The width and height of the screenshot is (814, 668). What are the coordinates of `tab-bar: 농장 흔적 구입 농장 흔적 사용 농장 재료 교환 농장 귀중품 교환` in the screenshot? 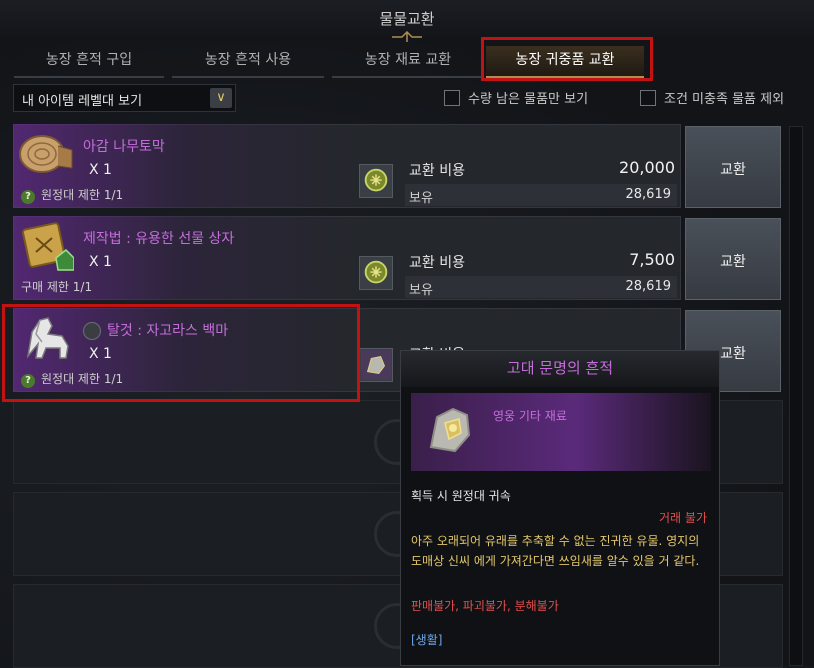 It's located at (407, 59).